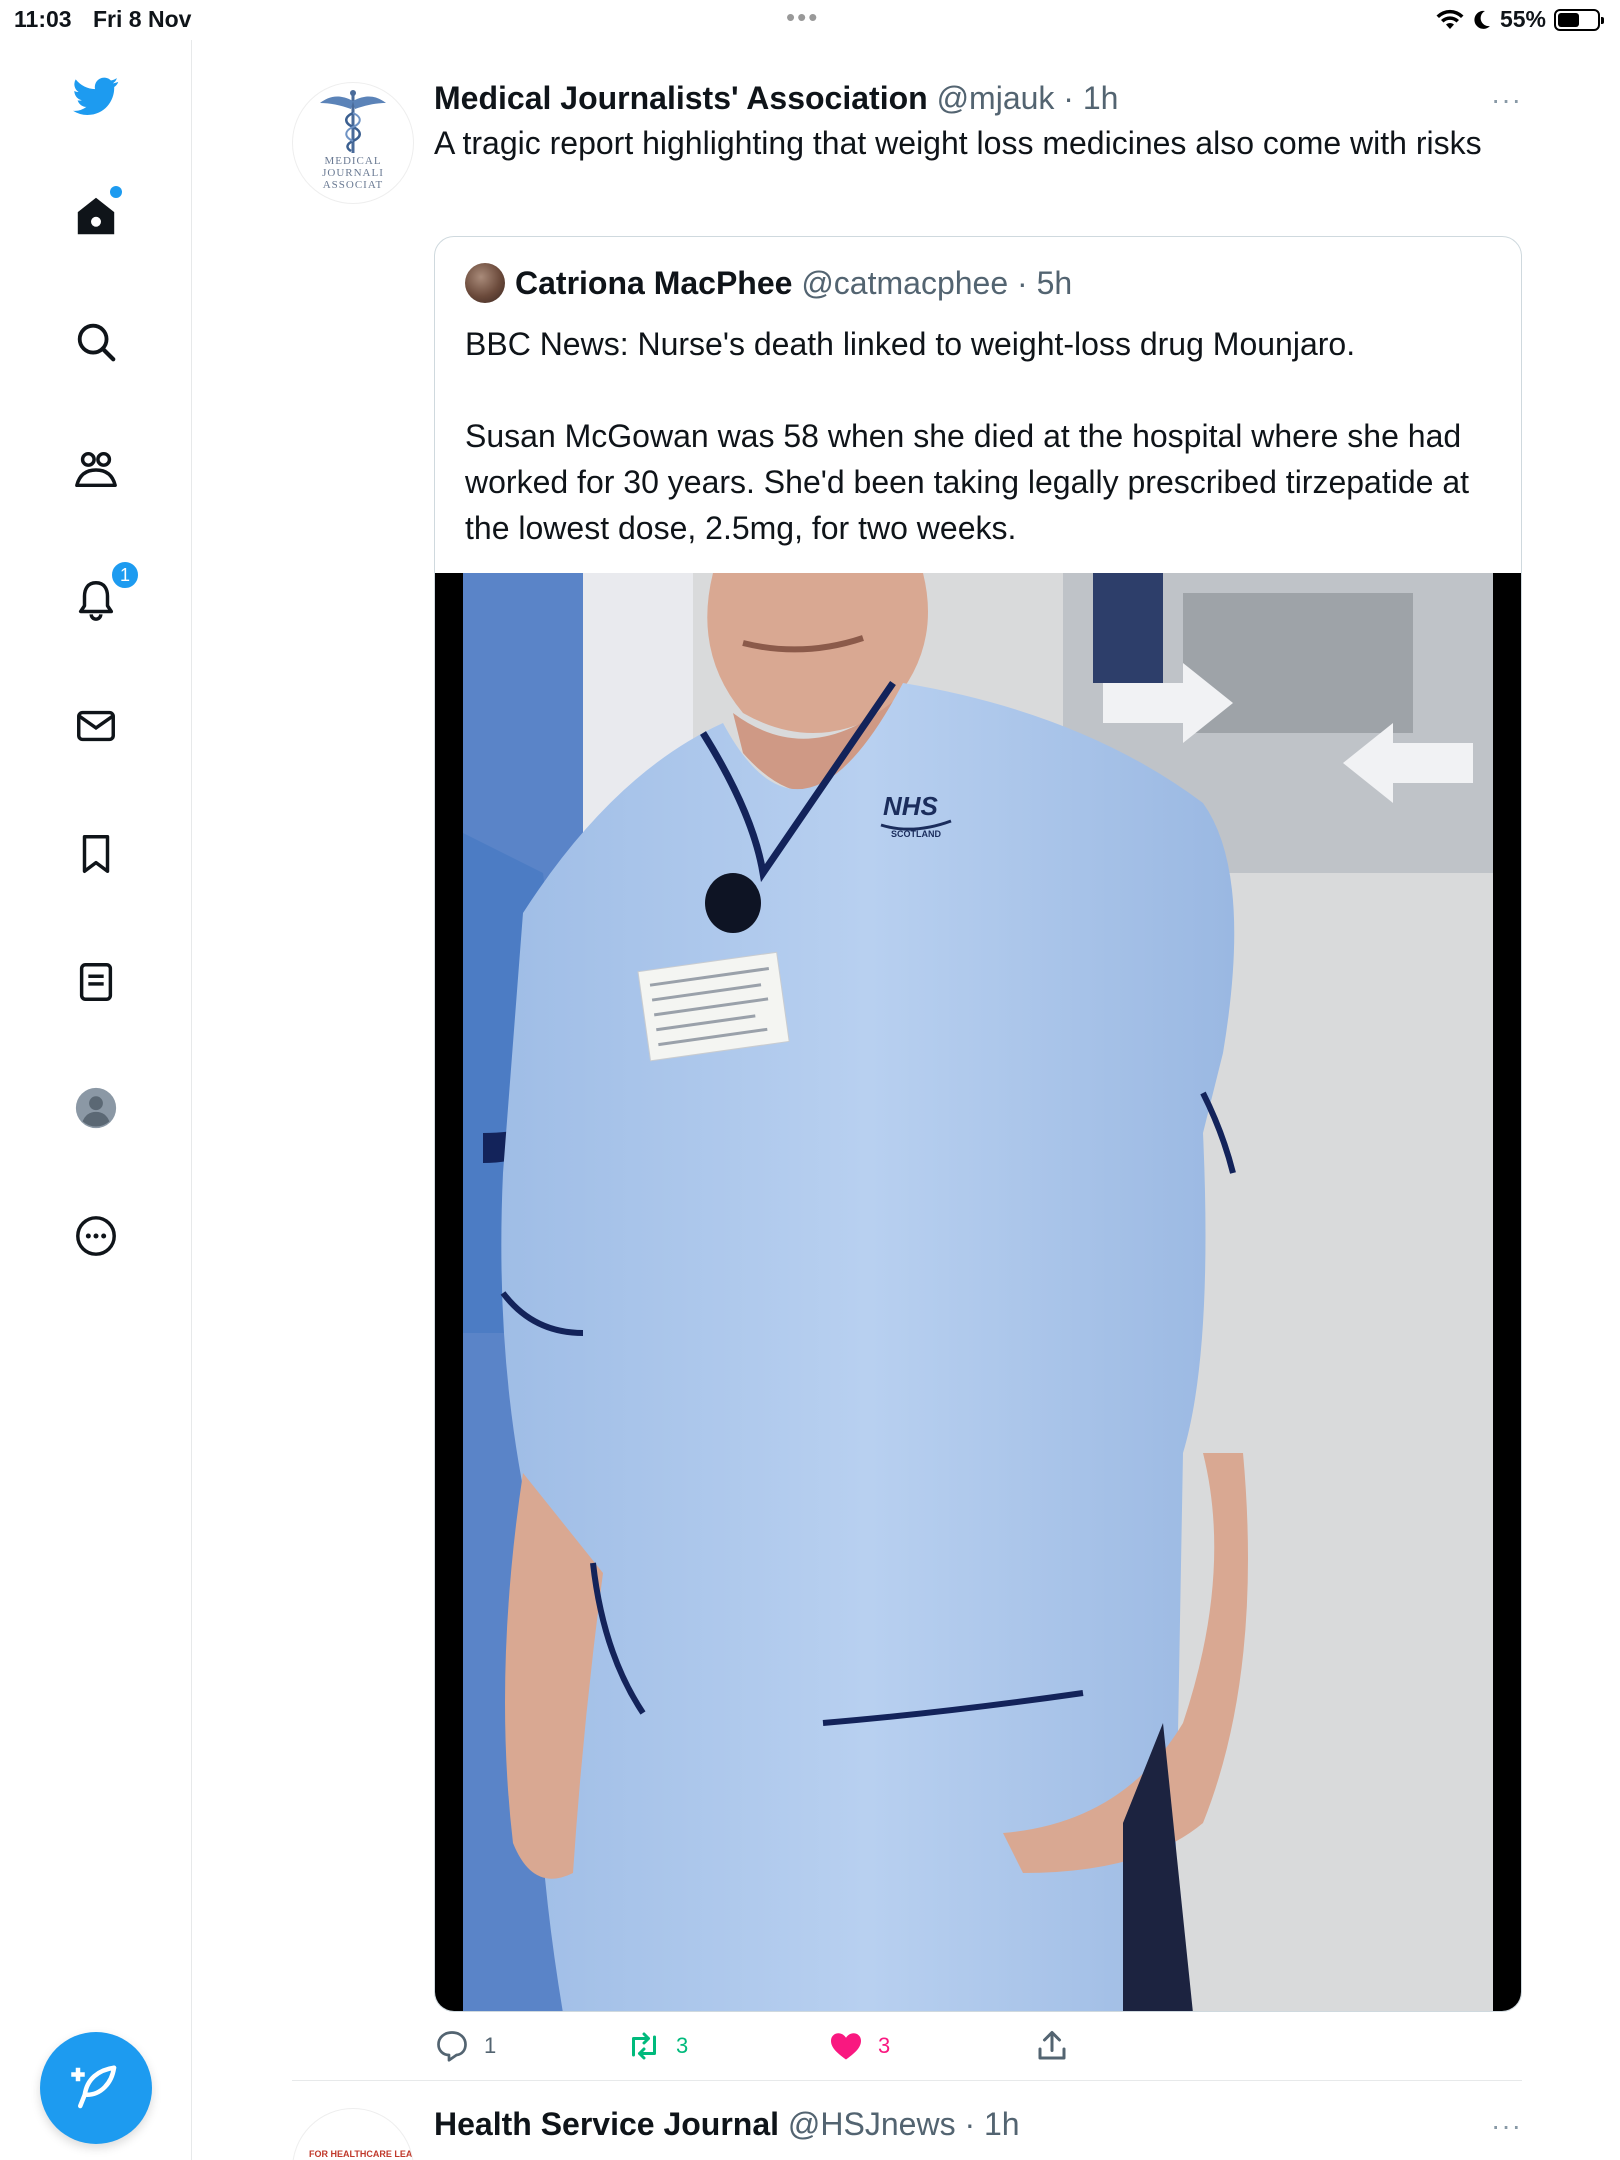  I want to click on nav-more, so click(96, 1236).